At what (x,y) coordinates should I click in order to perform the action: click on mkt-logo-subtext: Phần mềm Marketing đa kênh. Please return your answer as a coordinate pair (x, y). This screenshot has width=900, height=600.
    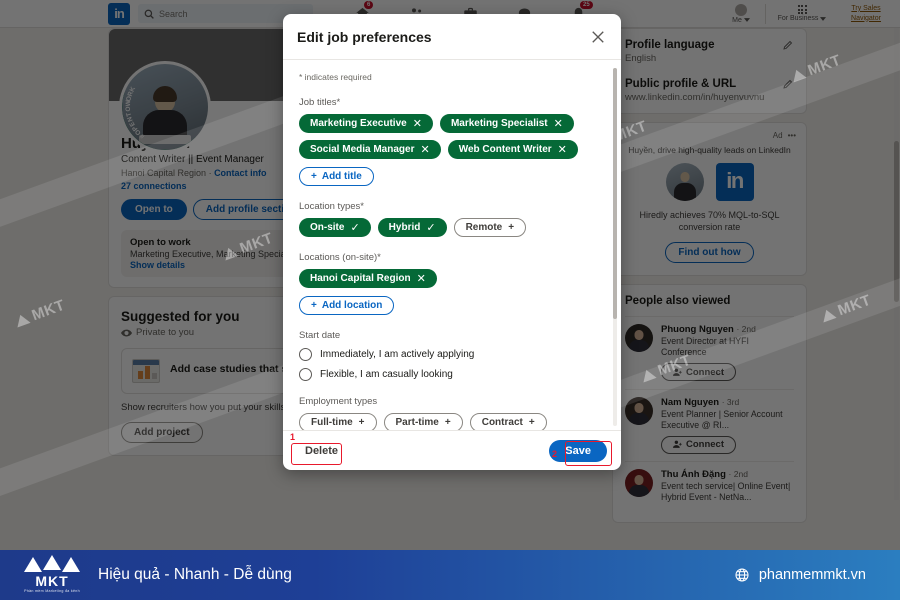
    Looking at the image, I should click on (52, 591).